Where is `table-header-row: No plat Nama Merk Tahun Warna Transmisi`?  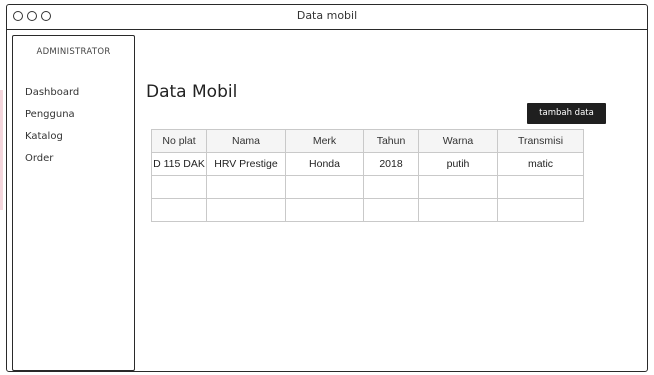 table-header-row: No plat Nama Merk Tahun Warna Transmisi is located at coordinates (367, 141).